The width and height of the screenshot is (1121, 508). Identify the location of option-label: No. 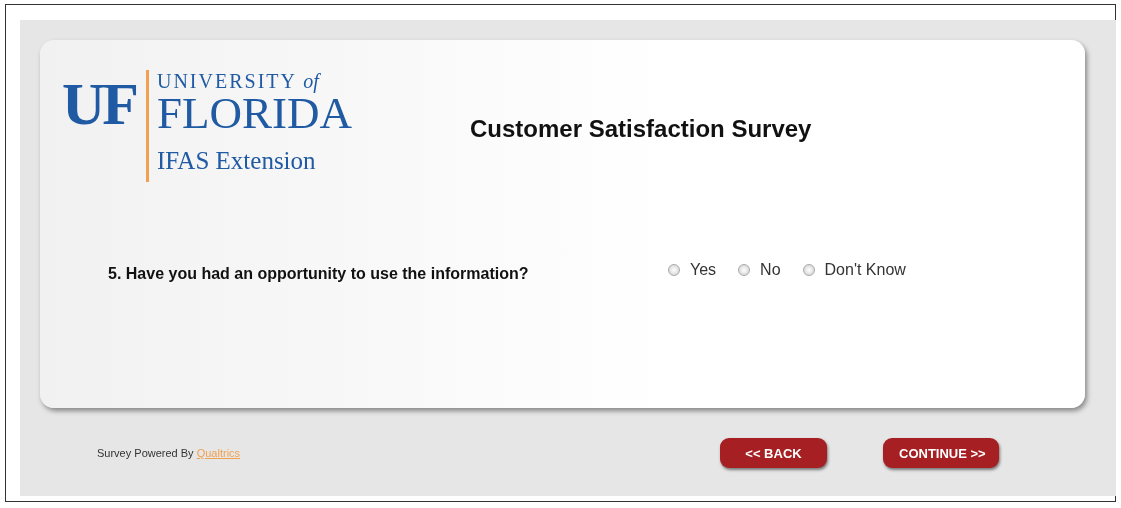
(770, 270).